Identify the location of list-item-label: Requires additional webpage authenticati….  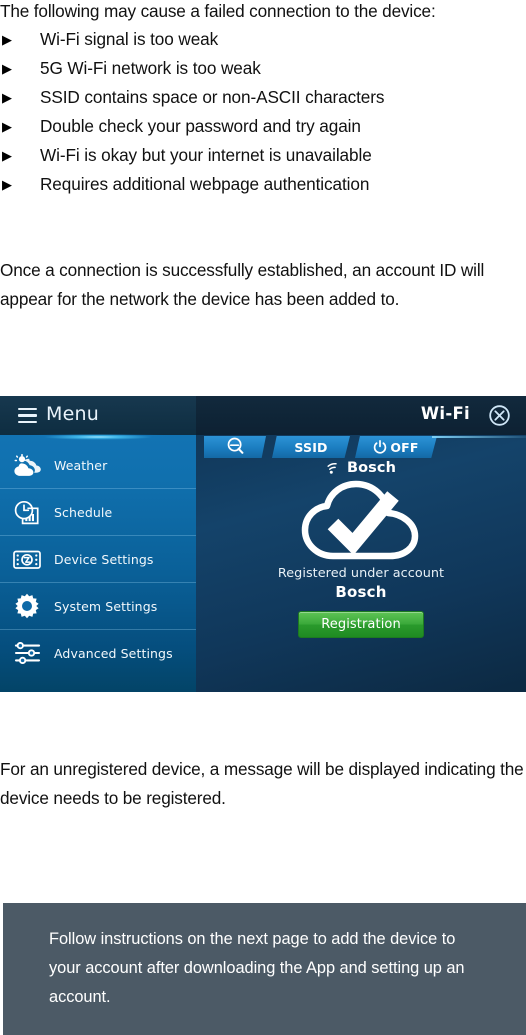
(205, 184).